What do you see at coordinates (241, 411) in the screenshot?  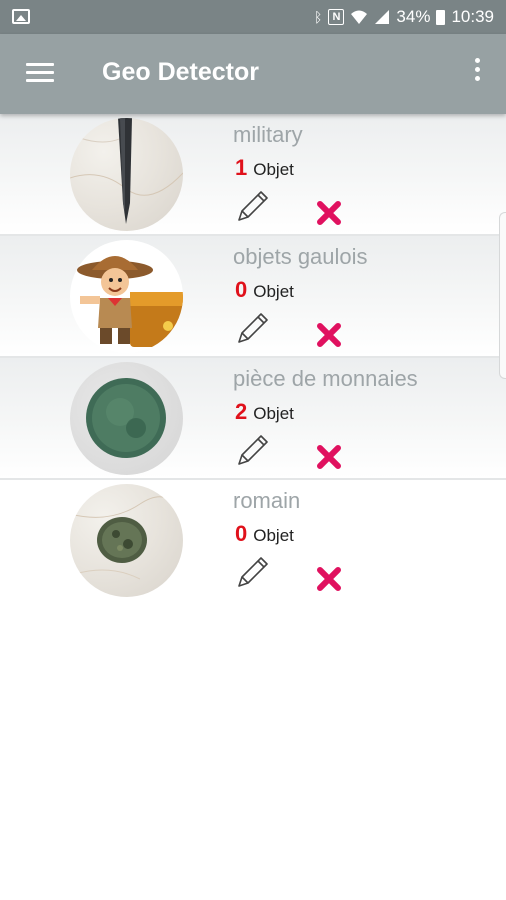 I see `count-value: 2` at bounding box center [241, 411].